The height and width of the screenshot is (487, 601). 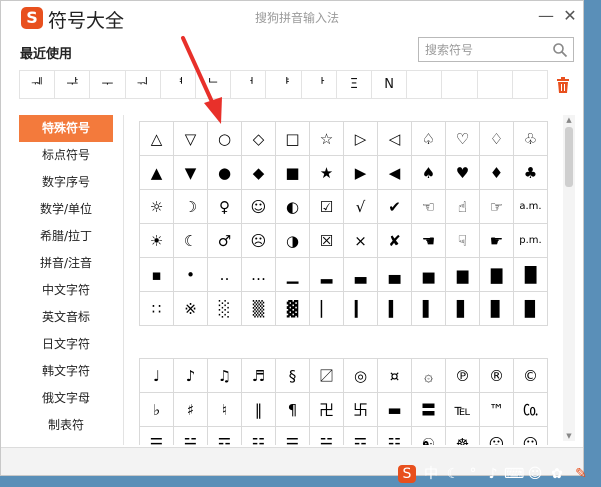 I want to click on symbol-cell: ▅, so click(x=428, y=274).